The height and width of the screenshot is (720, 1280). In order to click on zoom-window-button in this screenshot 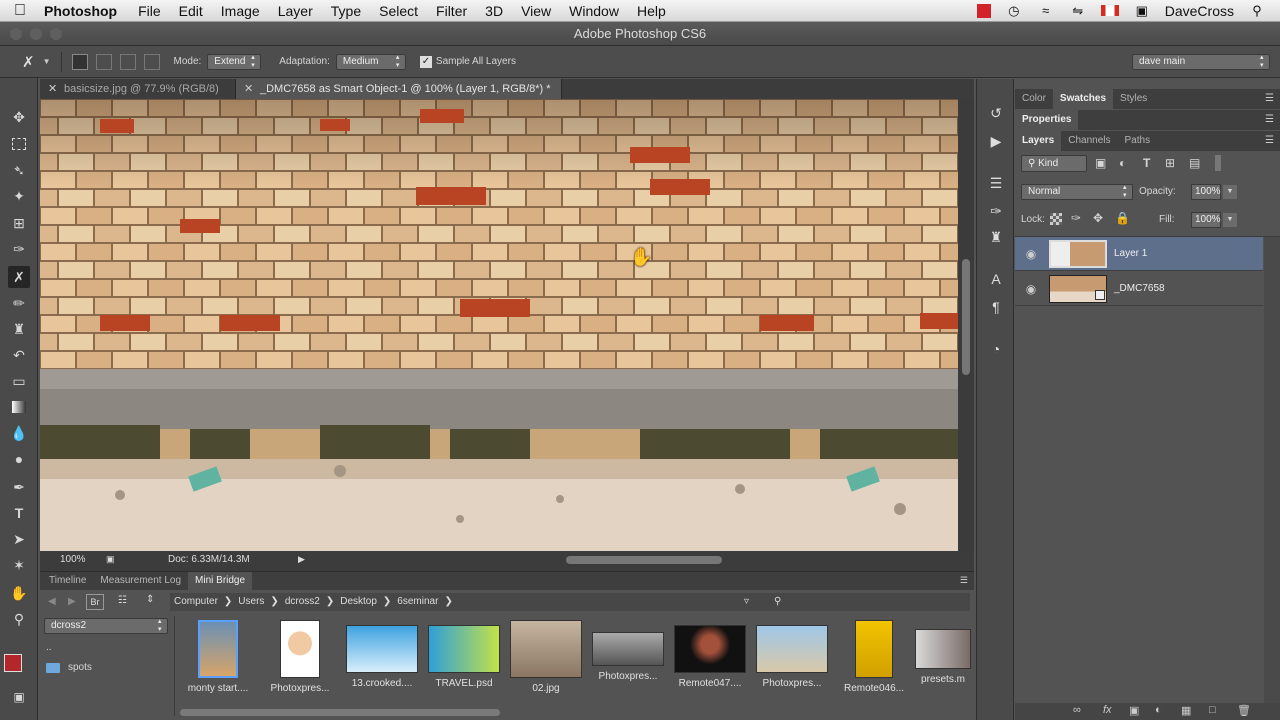, I will do `click(56, 34)`.